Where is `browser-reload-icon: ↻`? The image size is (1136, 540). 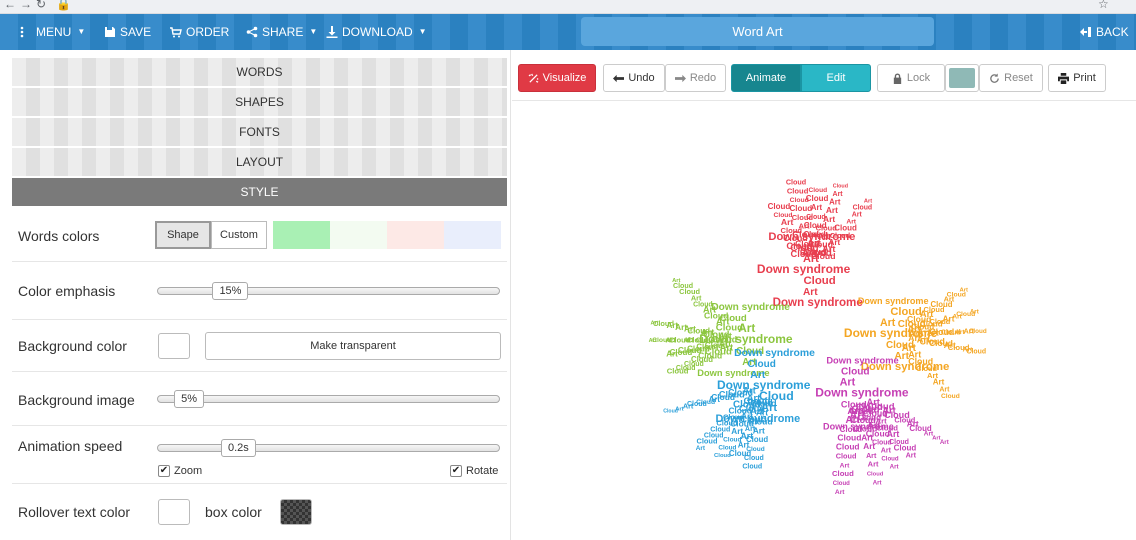 browser-reload-icon: ↻ is located at coordinates (41, 5).